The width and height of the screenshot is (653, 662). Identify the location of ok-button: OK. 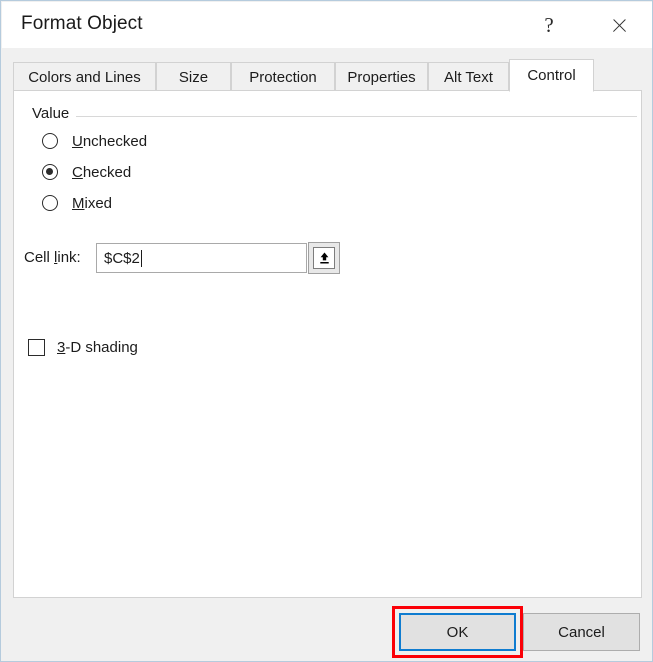
(457, 632).